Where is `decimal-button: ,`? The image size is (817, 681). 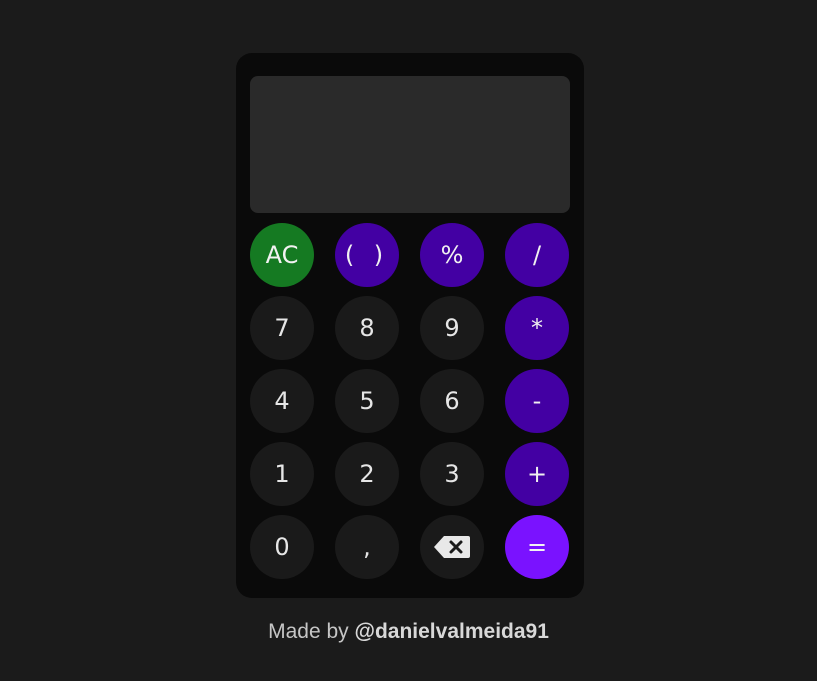 decimal-button: , is located at coordinates (367, 547).